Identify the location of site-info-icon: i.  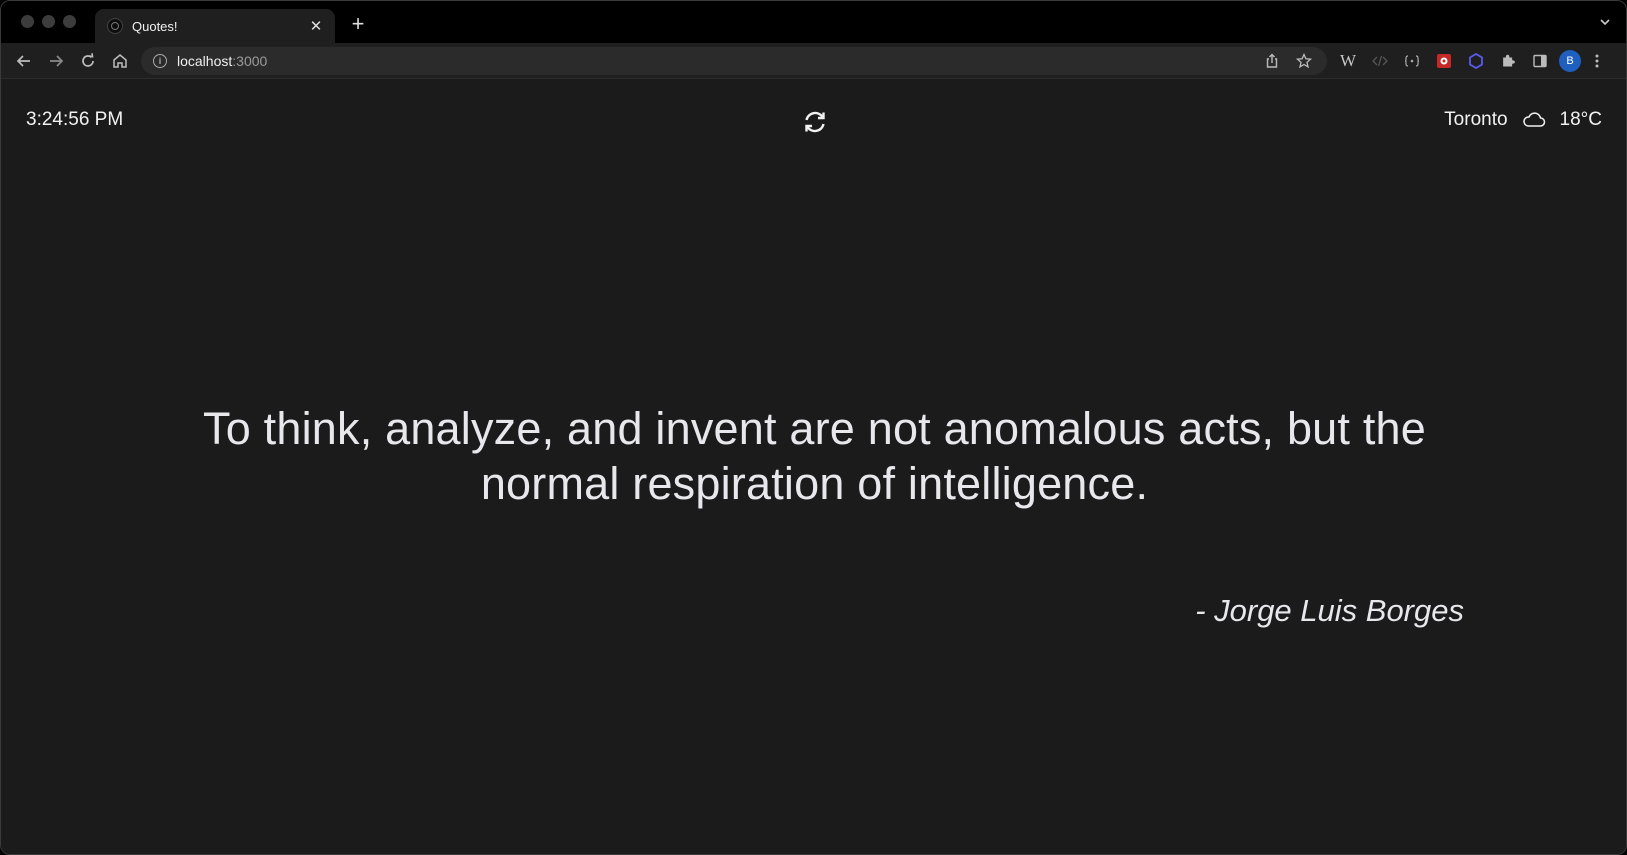
(160, 61).